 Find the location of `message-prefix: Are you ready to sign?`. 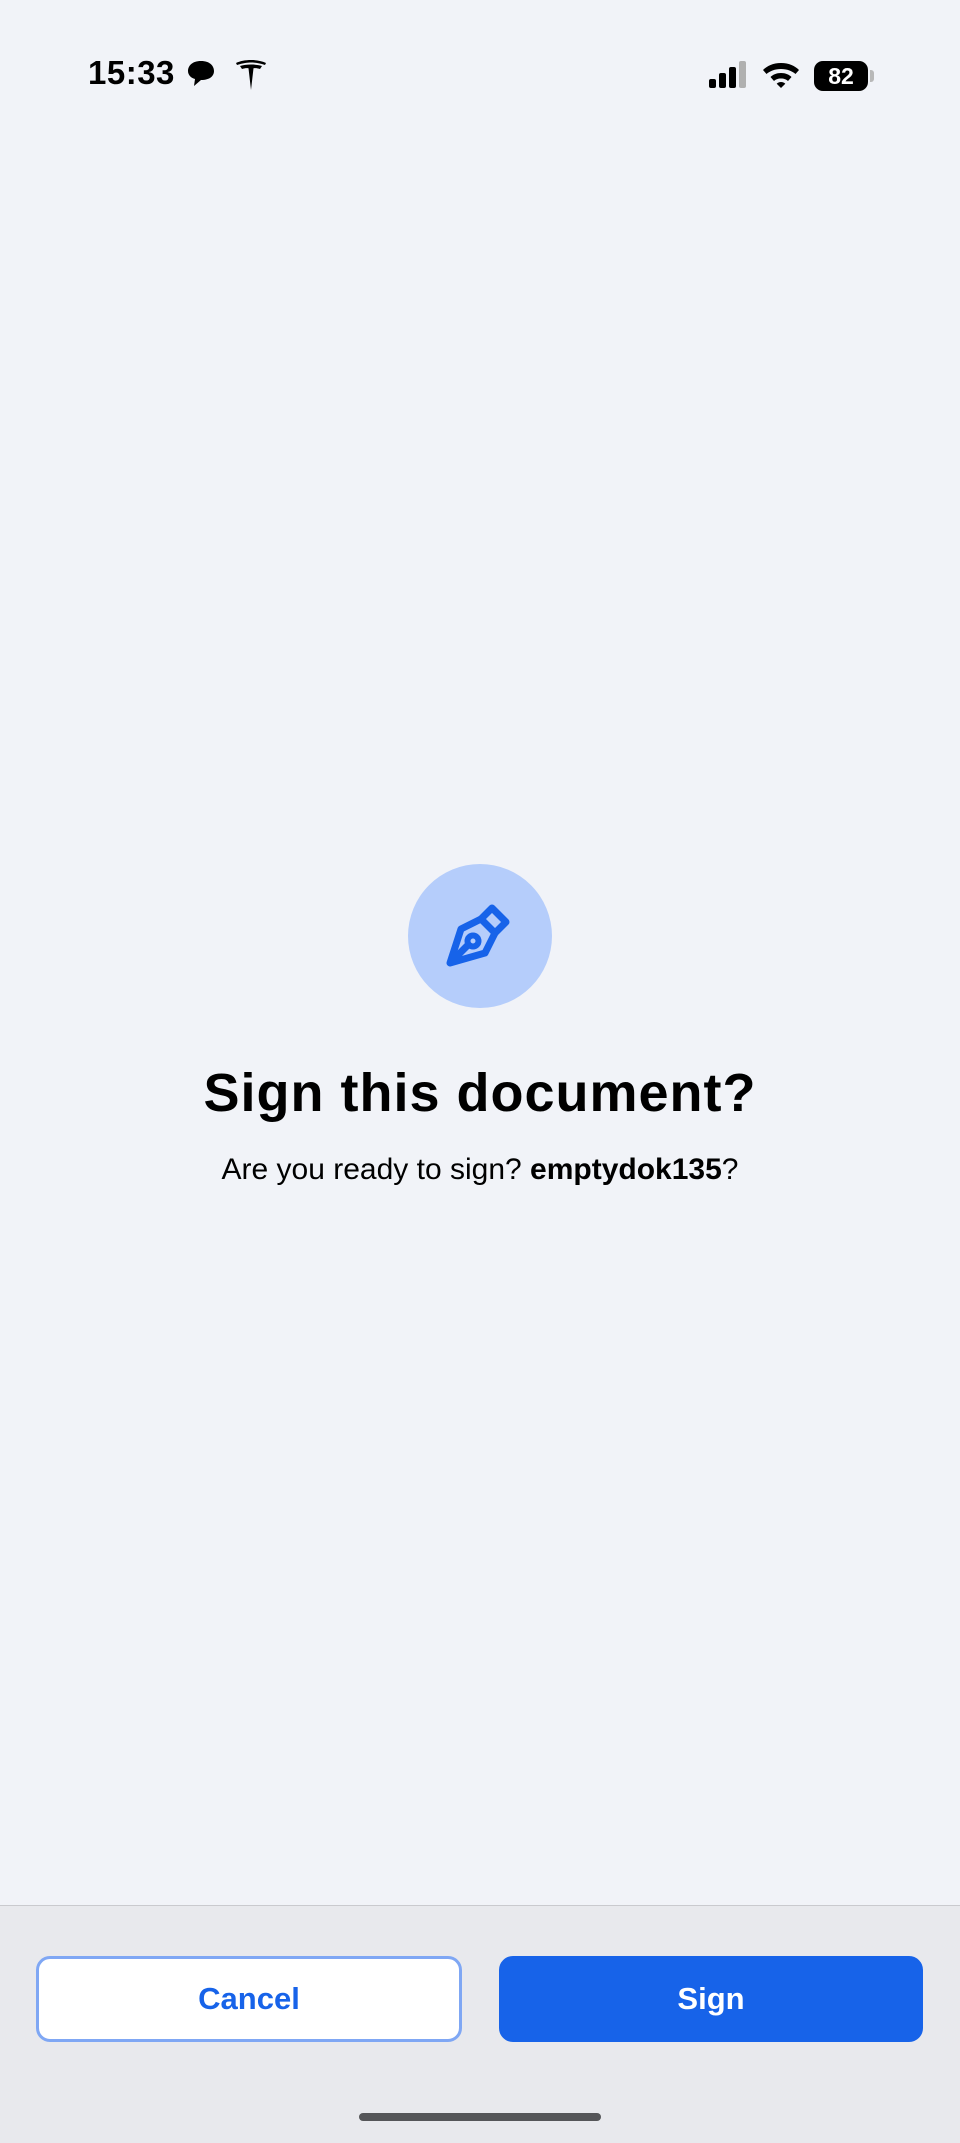

message-prefix: Are you ready to sign? is located at coordinates (376, 1169).